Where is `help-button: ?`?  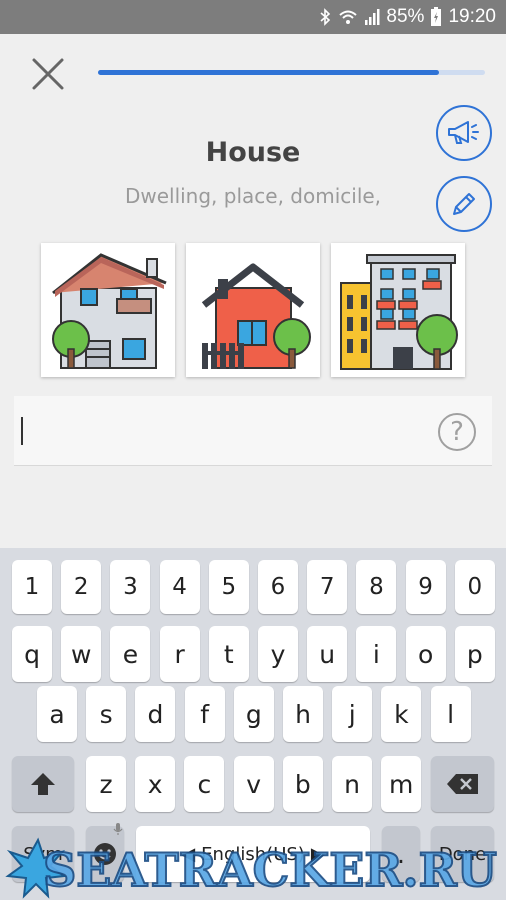 help-button: ? is located at coordinates (457, 432).